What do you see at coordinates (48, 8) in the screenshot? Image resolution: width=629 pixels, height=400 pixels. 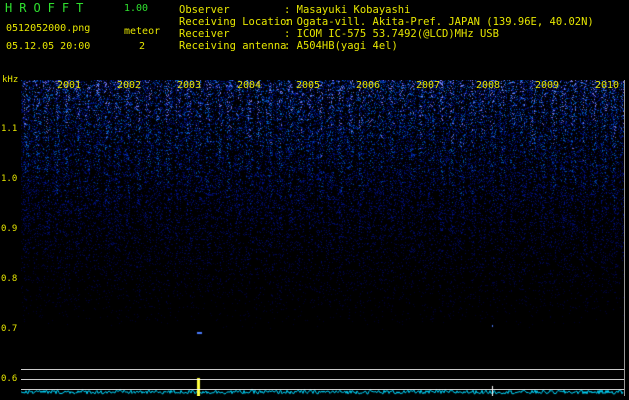 I see `app-title: HROFFT` at bounding box center [48, 8].